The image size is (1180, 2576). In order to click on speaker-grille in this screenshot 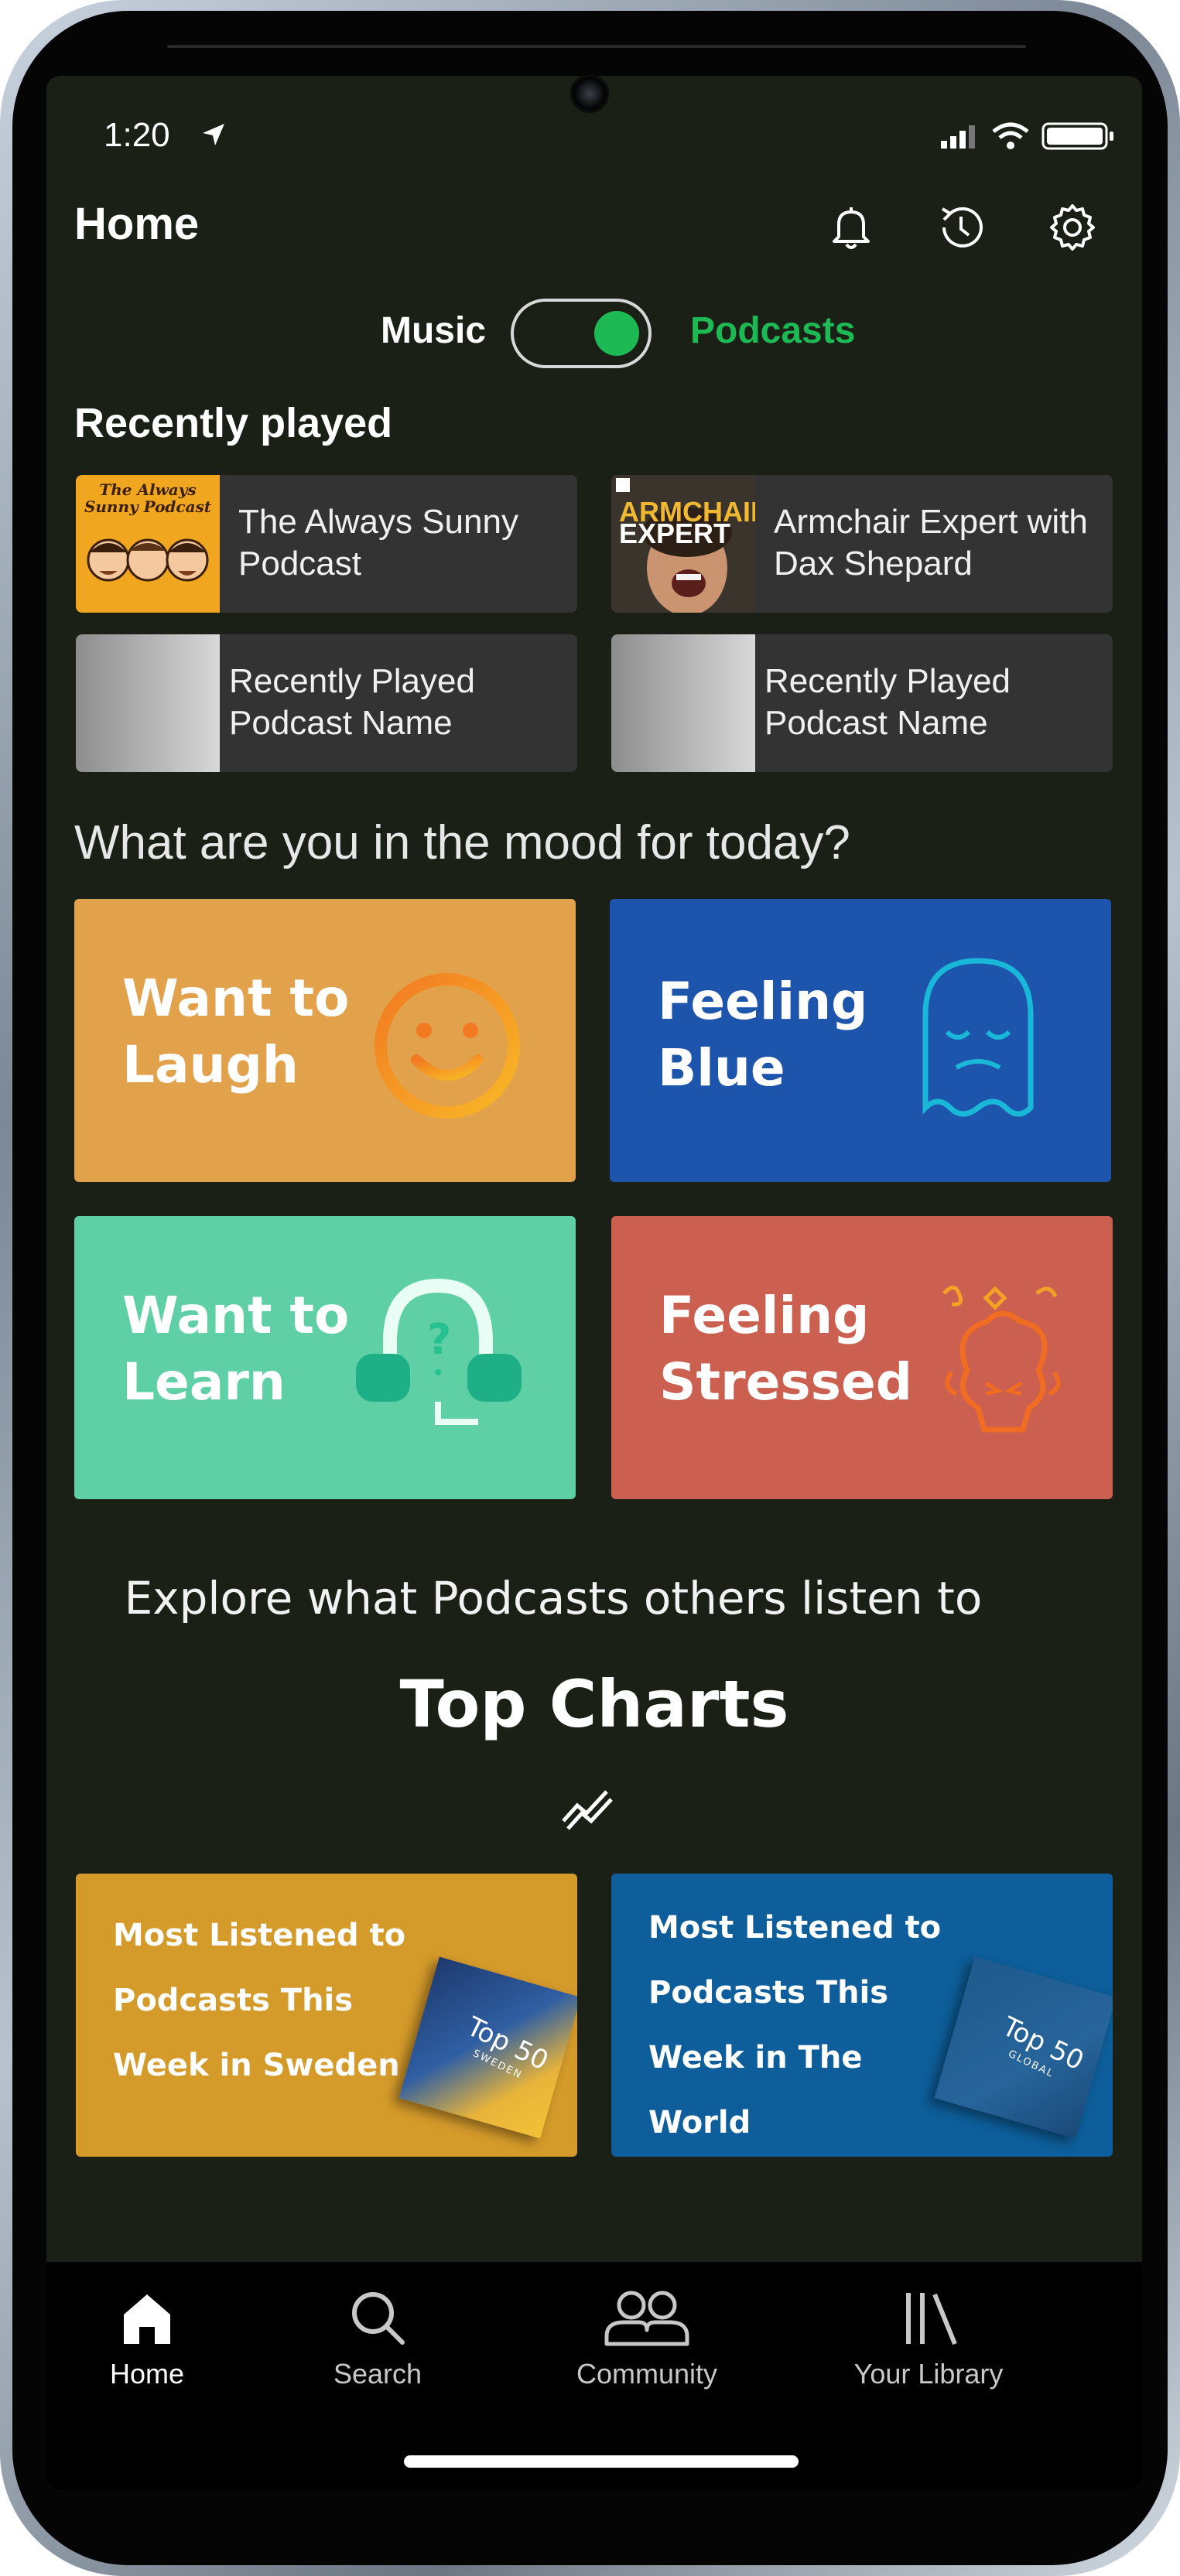, I will do `click(597, 46)`.